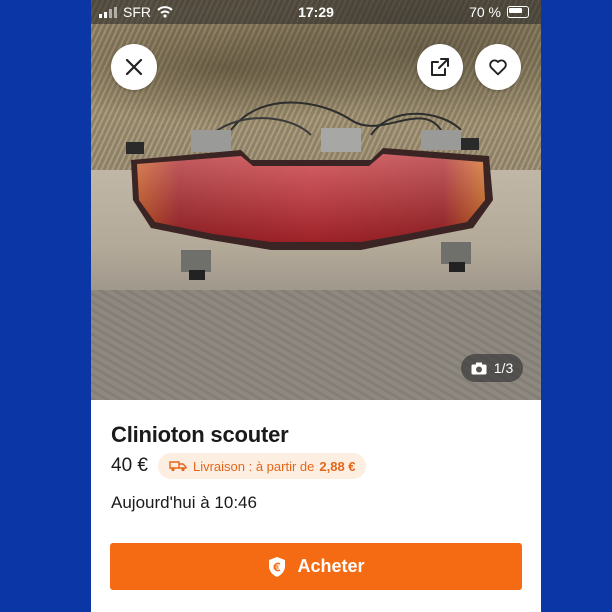  Describe the element at coordinates (277, 566) in the screenshot. I see `shield-euro-icon` at that location.